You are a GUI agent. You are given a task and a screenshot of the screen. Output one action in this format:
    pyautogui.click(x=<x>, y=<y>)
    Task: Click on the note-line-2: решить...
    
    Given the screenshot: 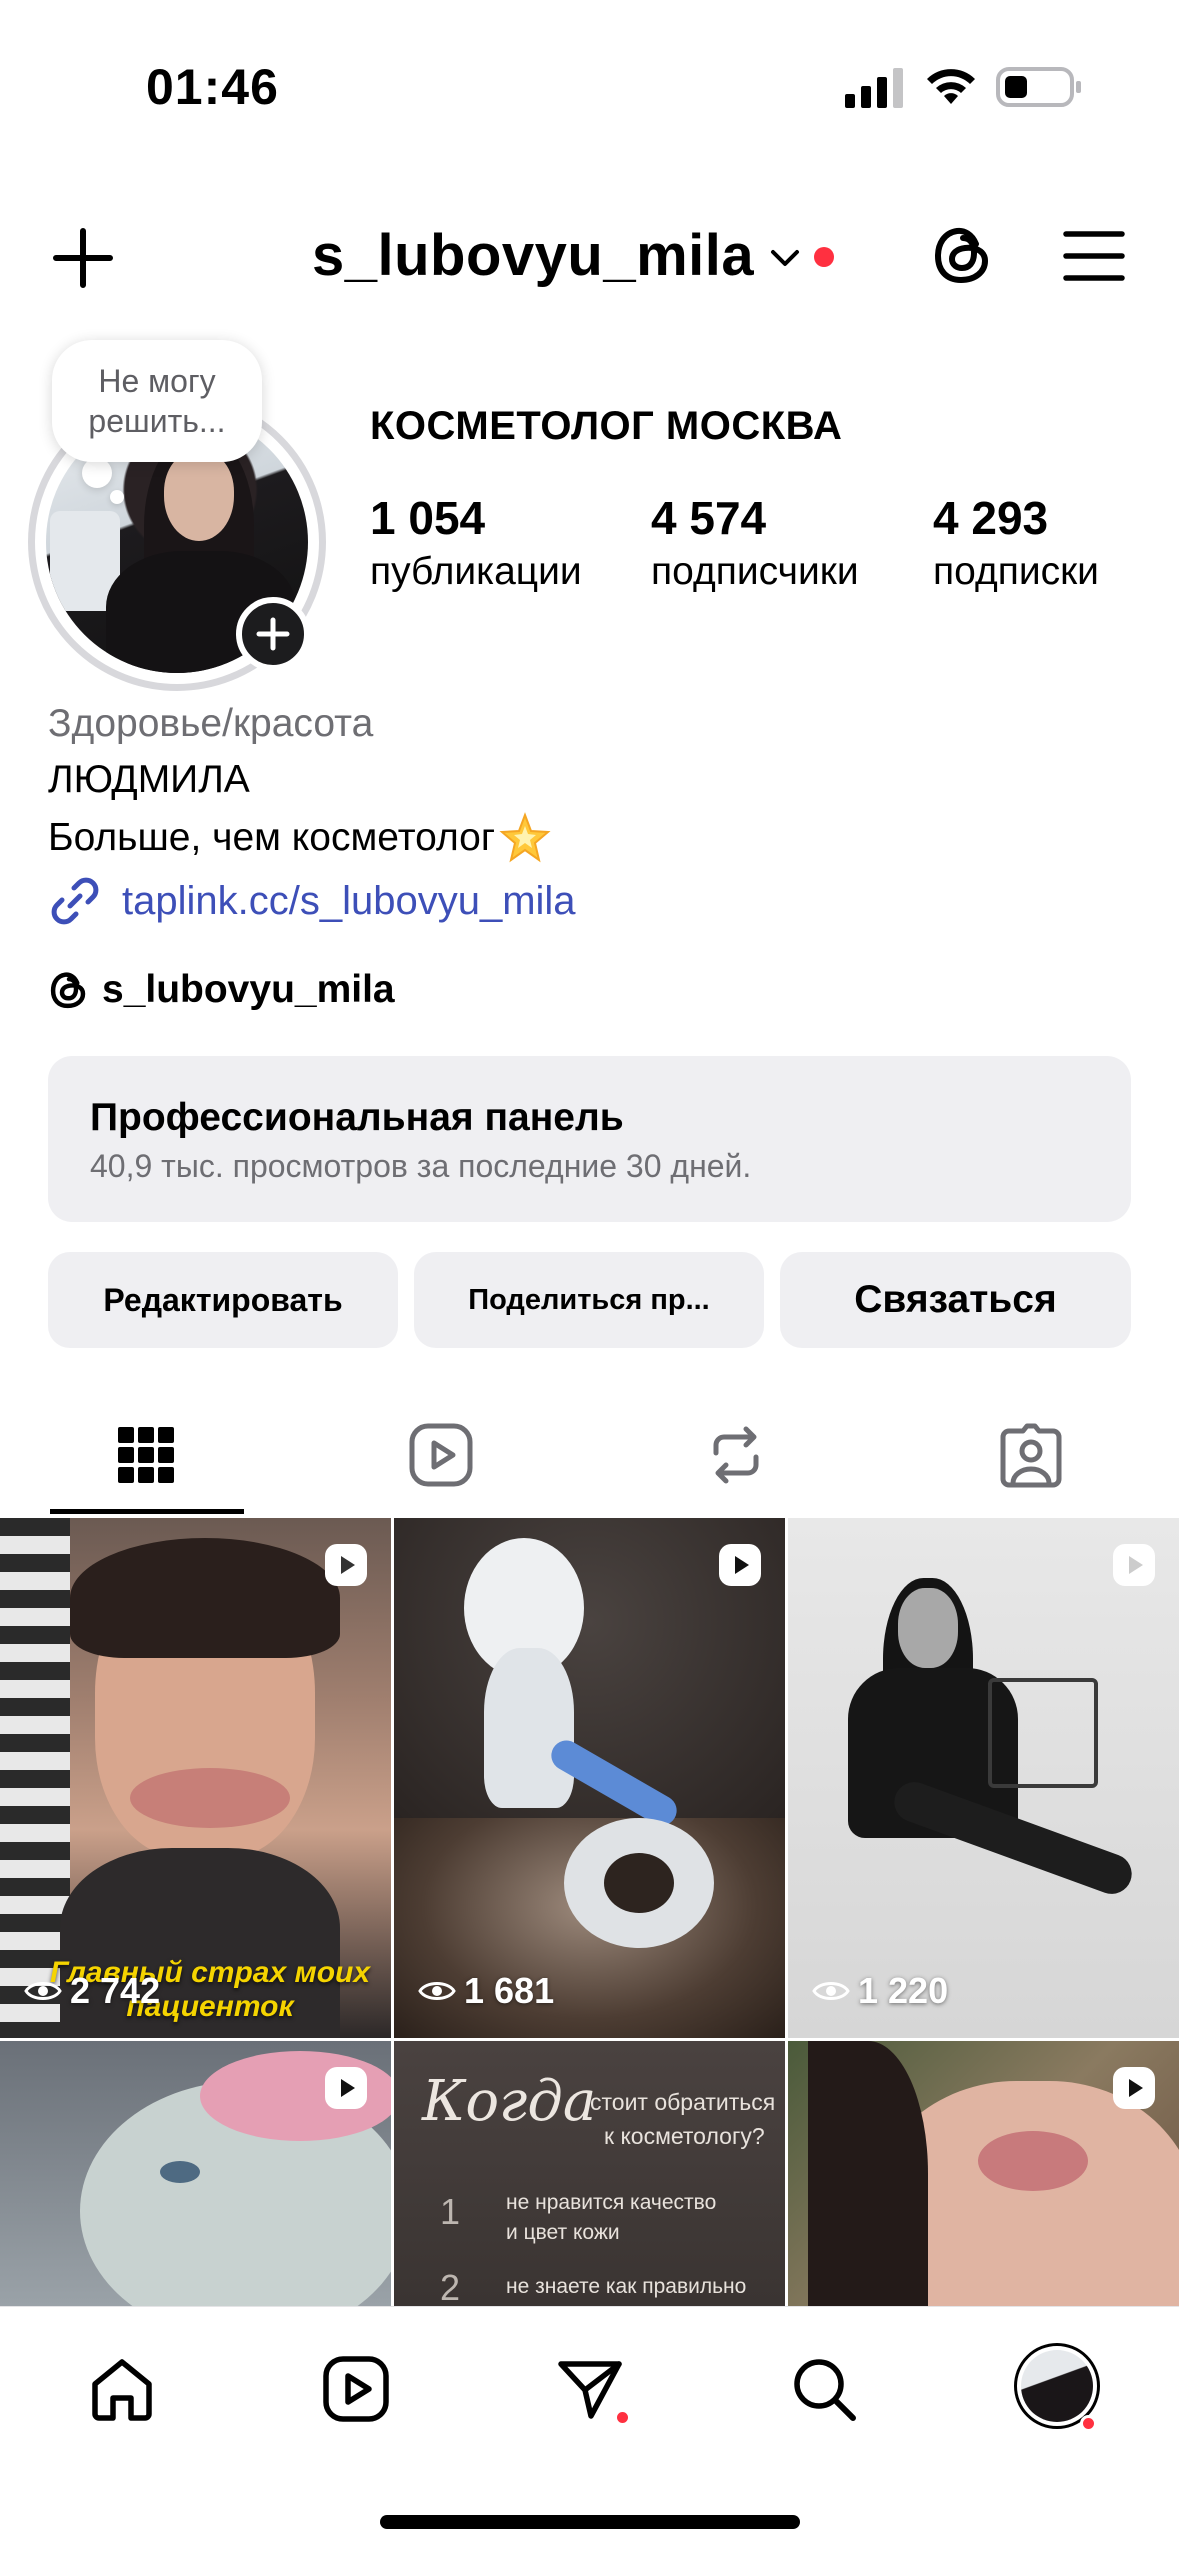 What is the action you would take?
    pyautogui.click(x=157, y=421)
    